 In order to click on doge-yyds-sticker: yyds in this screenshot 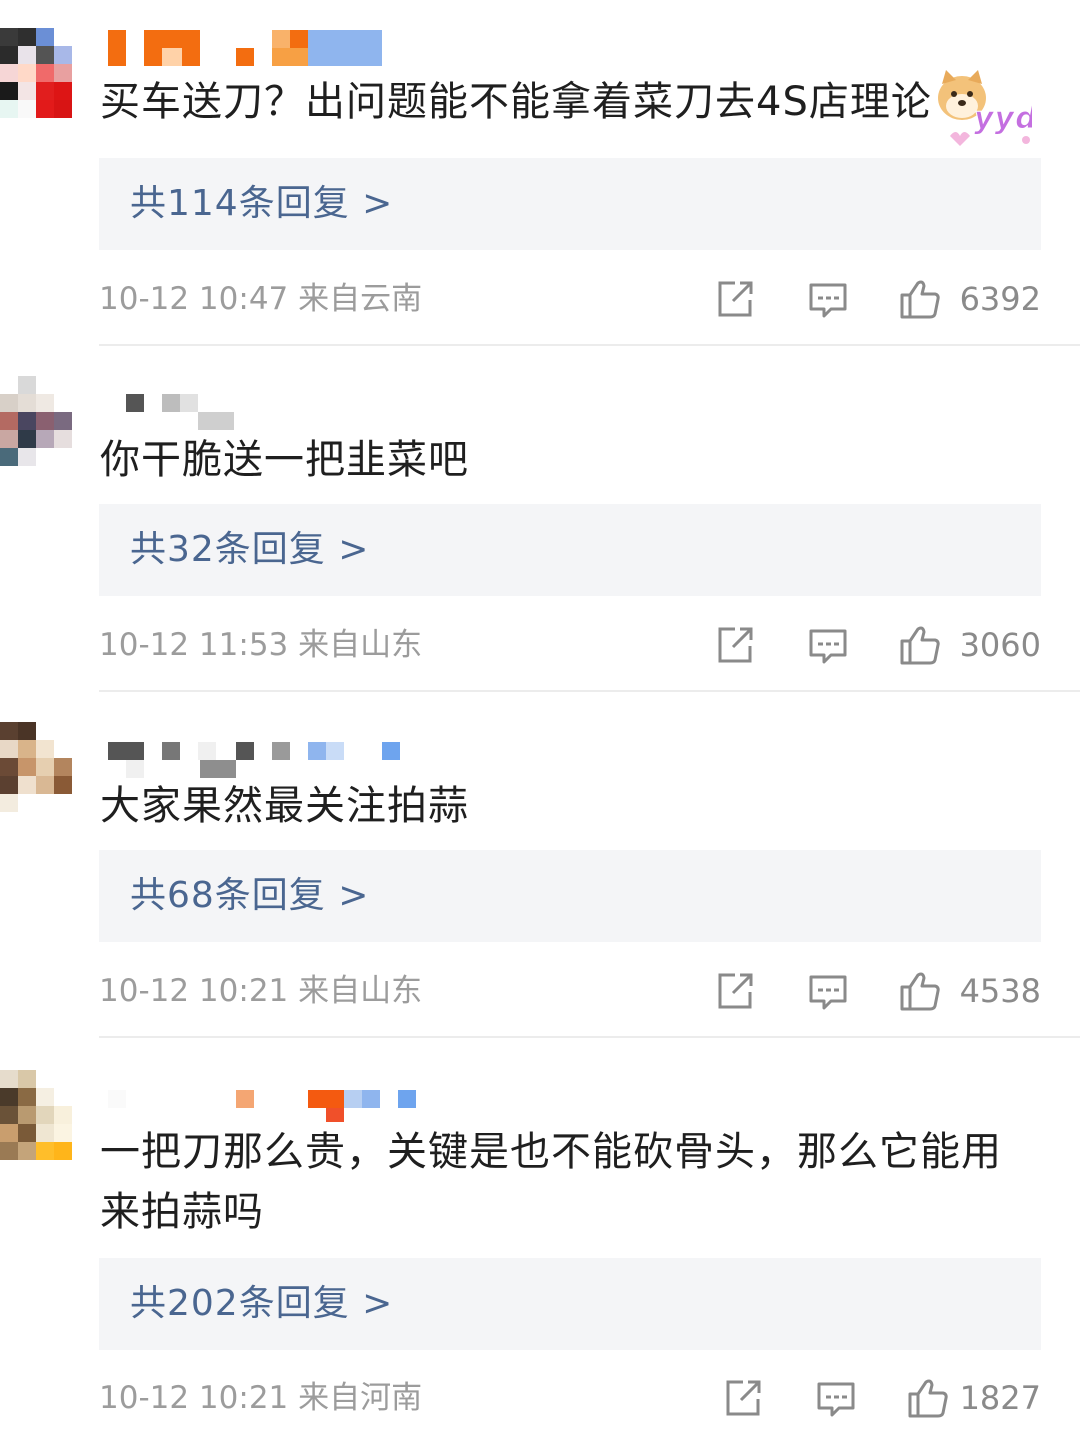, I will do `click(982, 108)`.